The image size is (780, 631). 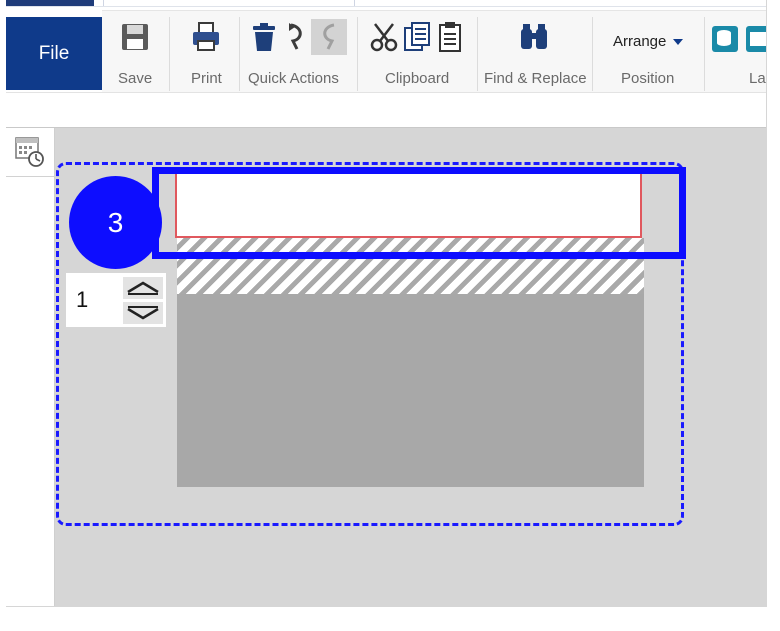 What do you see at coordinates (386, 6) in the screenshot?
I see `tab-strip-divider` at bounding box center [386, 6].